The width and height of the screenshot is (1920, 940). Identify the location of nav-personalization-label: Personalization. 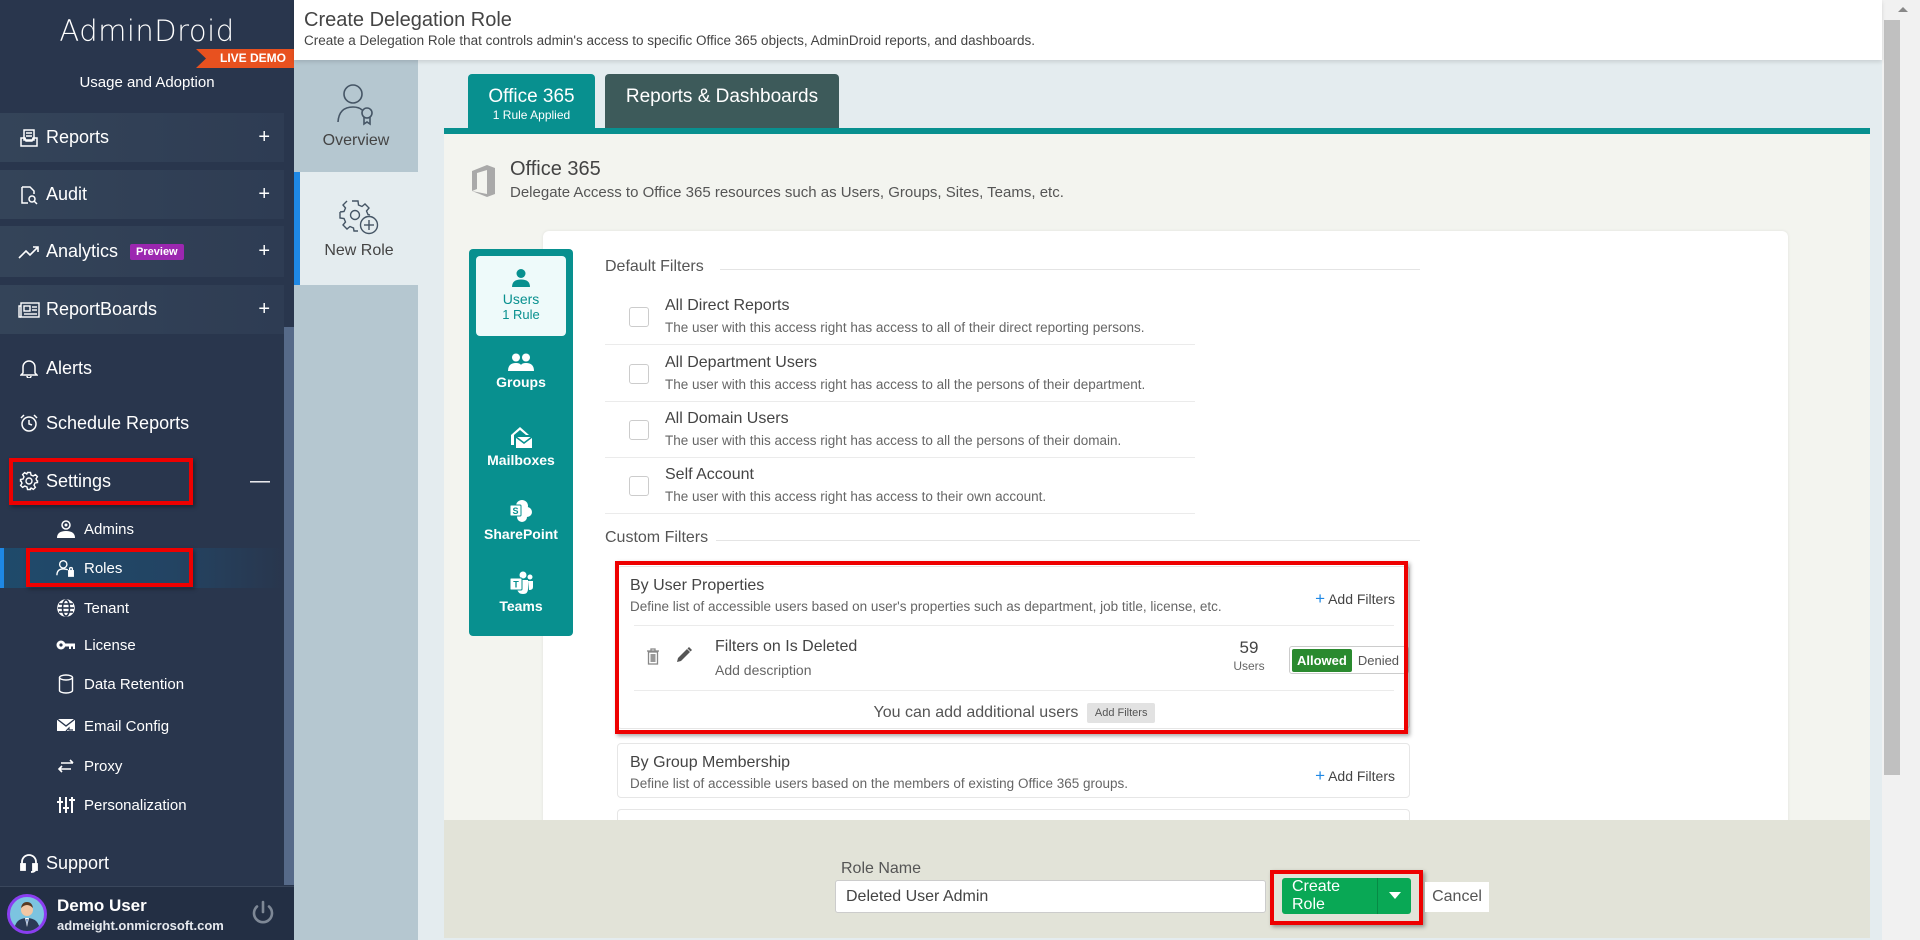
(135, 805).